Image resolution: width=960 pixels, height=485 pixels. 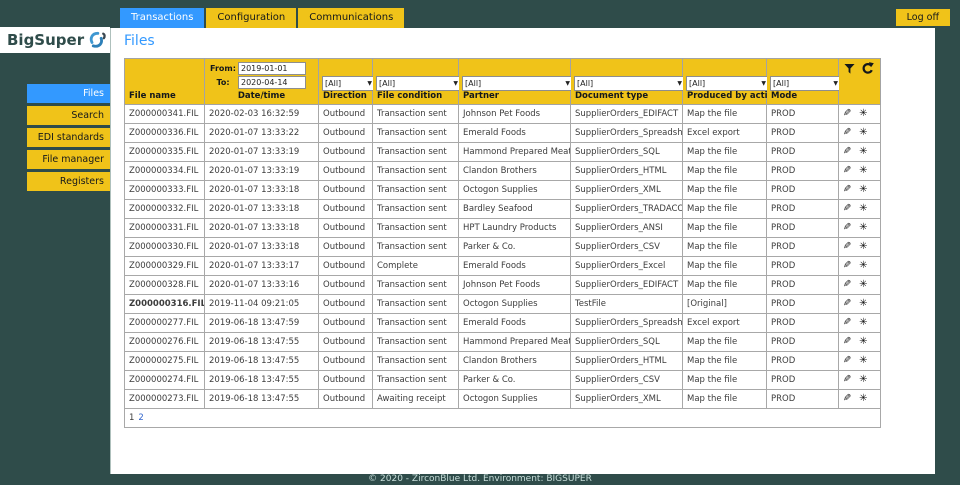 What do you see at coordinates (514, 171) in the screenshot?
I see `partner-cell: Clandon Brothers` at bounding box center [514, 171].